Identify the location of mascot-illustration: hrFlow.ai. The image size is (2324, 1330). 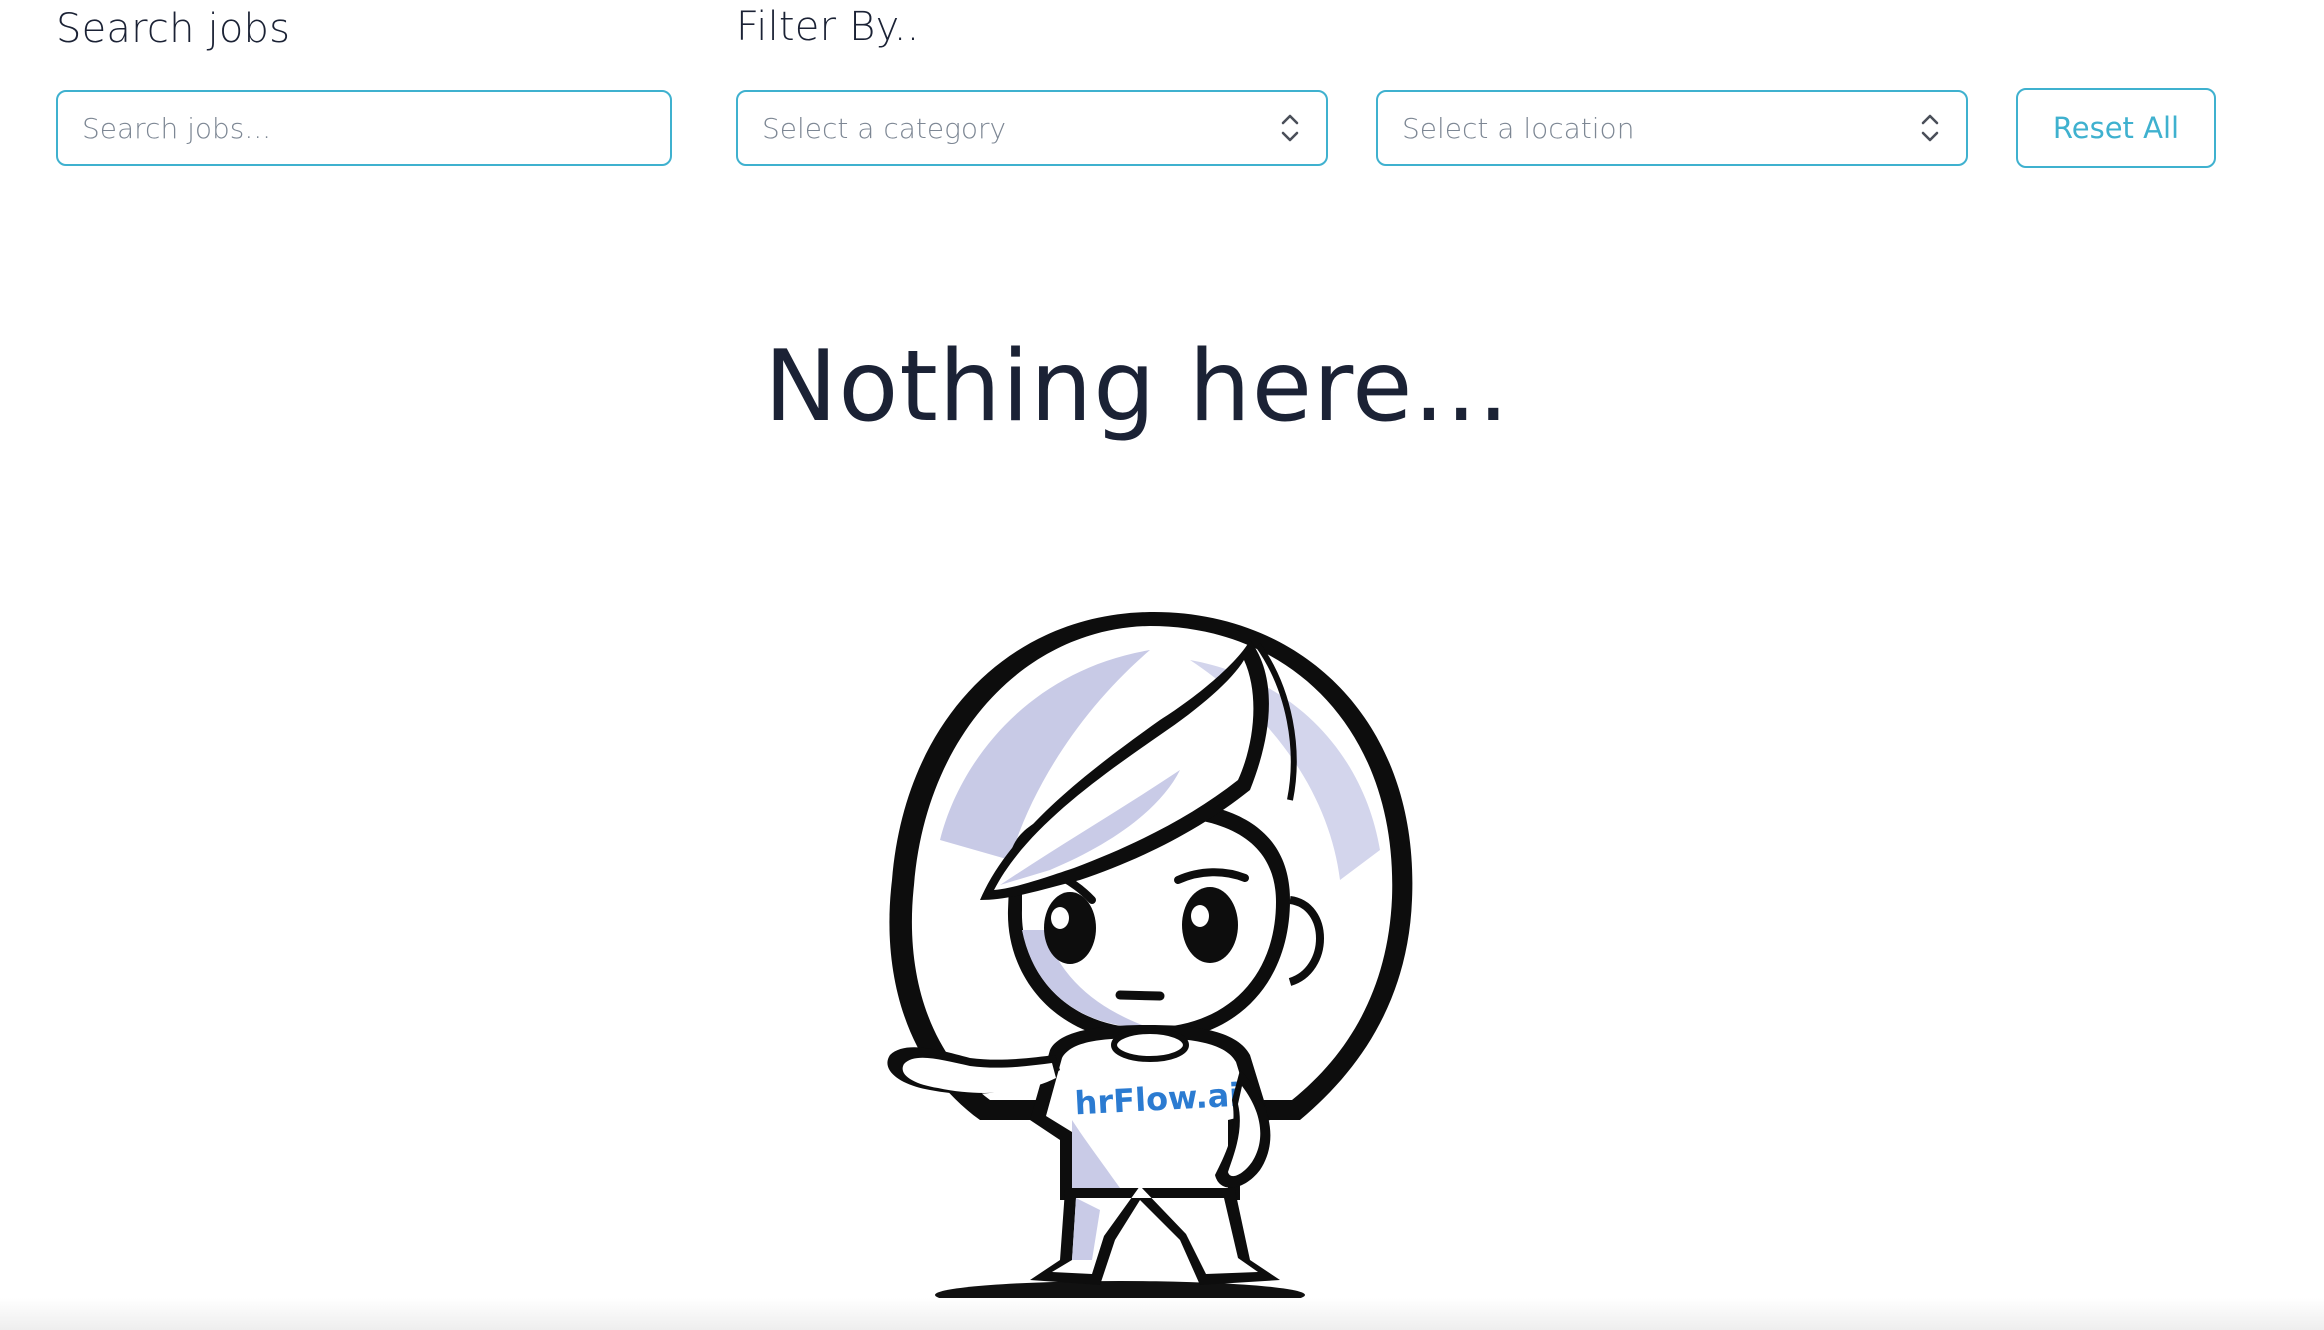
(1150, 960).